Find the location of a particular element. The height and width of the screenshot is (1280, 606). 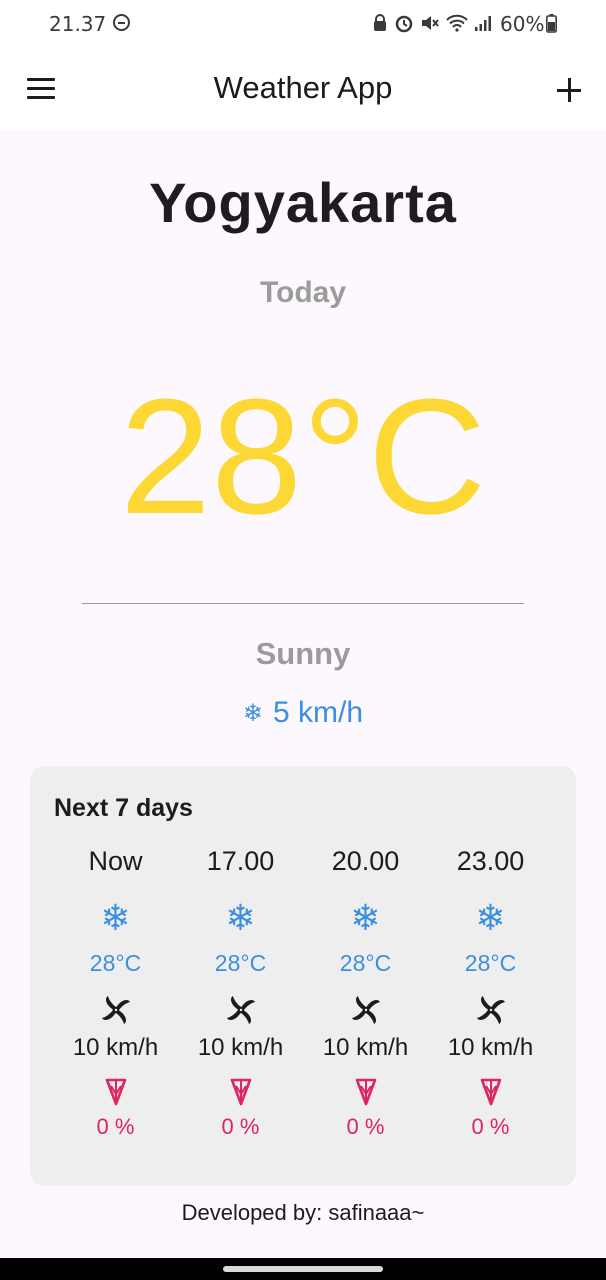

current-wind: ❄ 5 km/h is located at coordinates (303, 713).